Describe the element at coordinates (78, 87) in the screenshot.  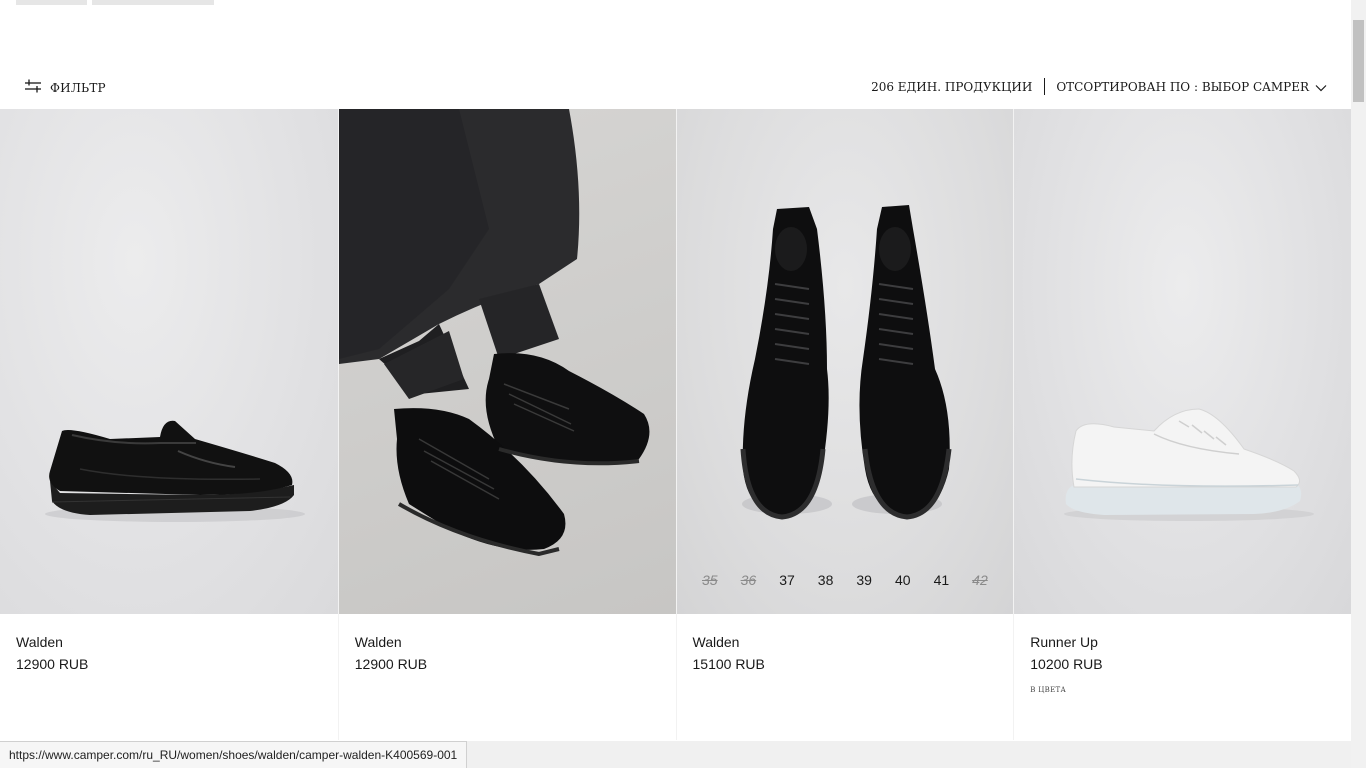
I see `filter-label: ФИЛЬТР` at that location.